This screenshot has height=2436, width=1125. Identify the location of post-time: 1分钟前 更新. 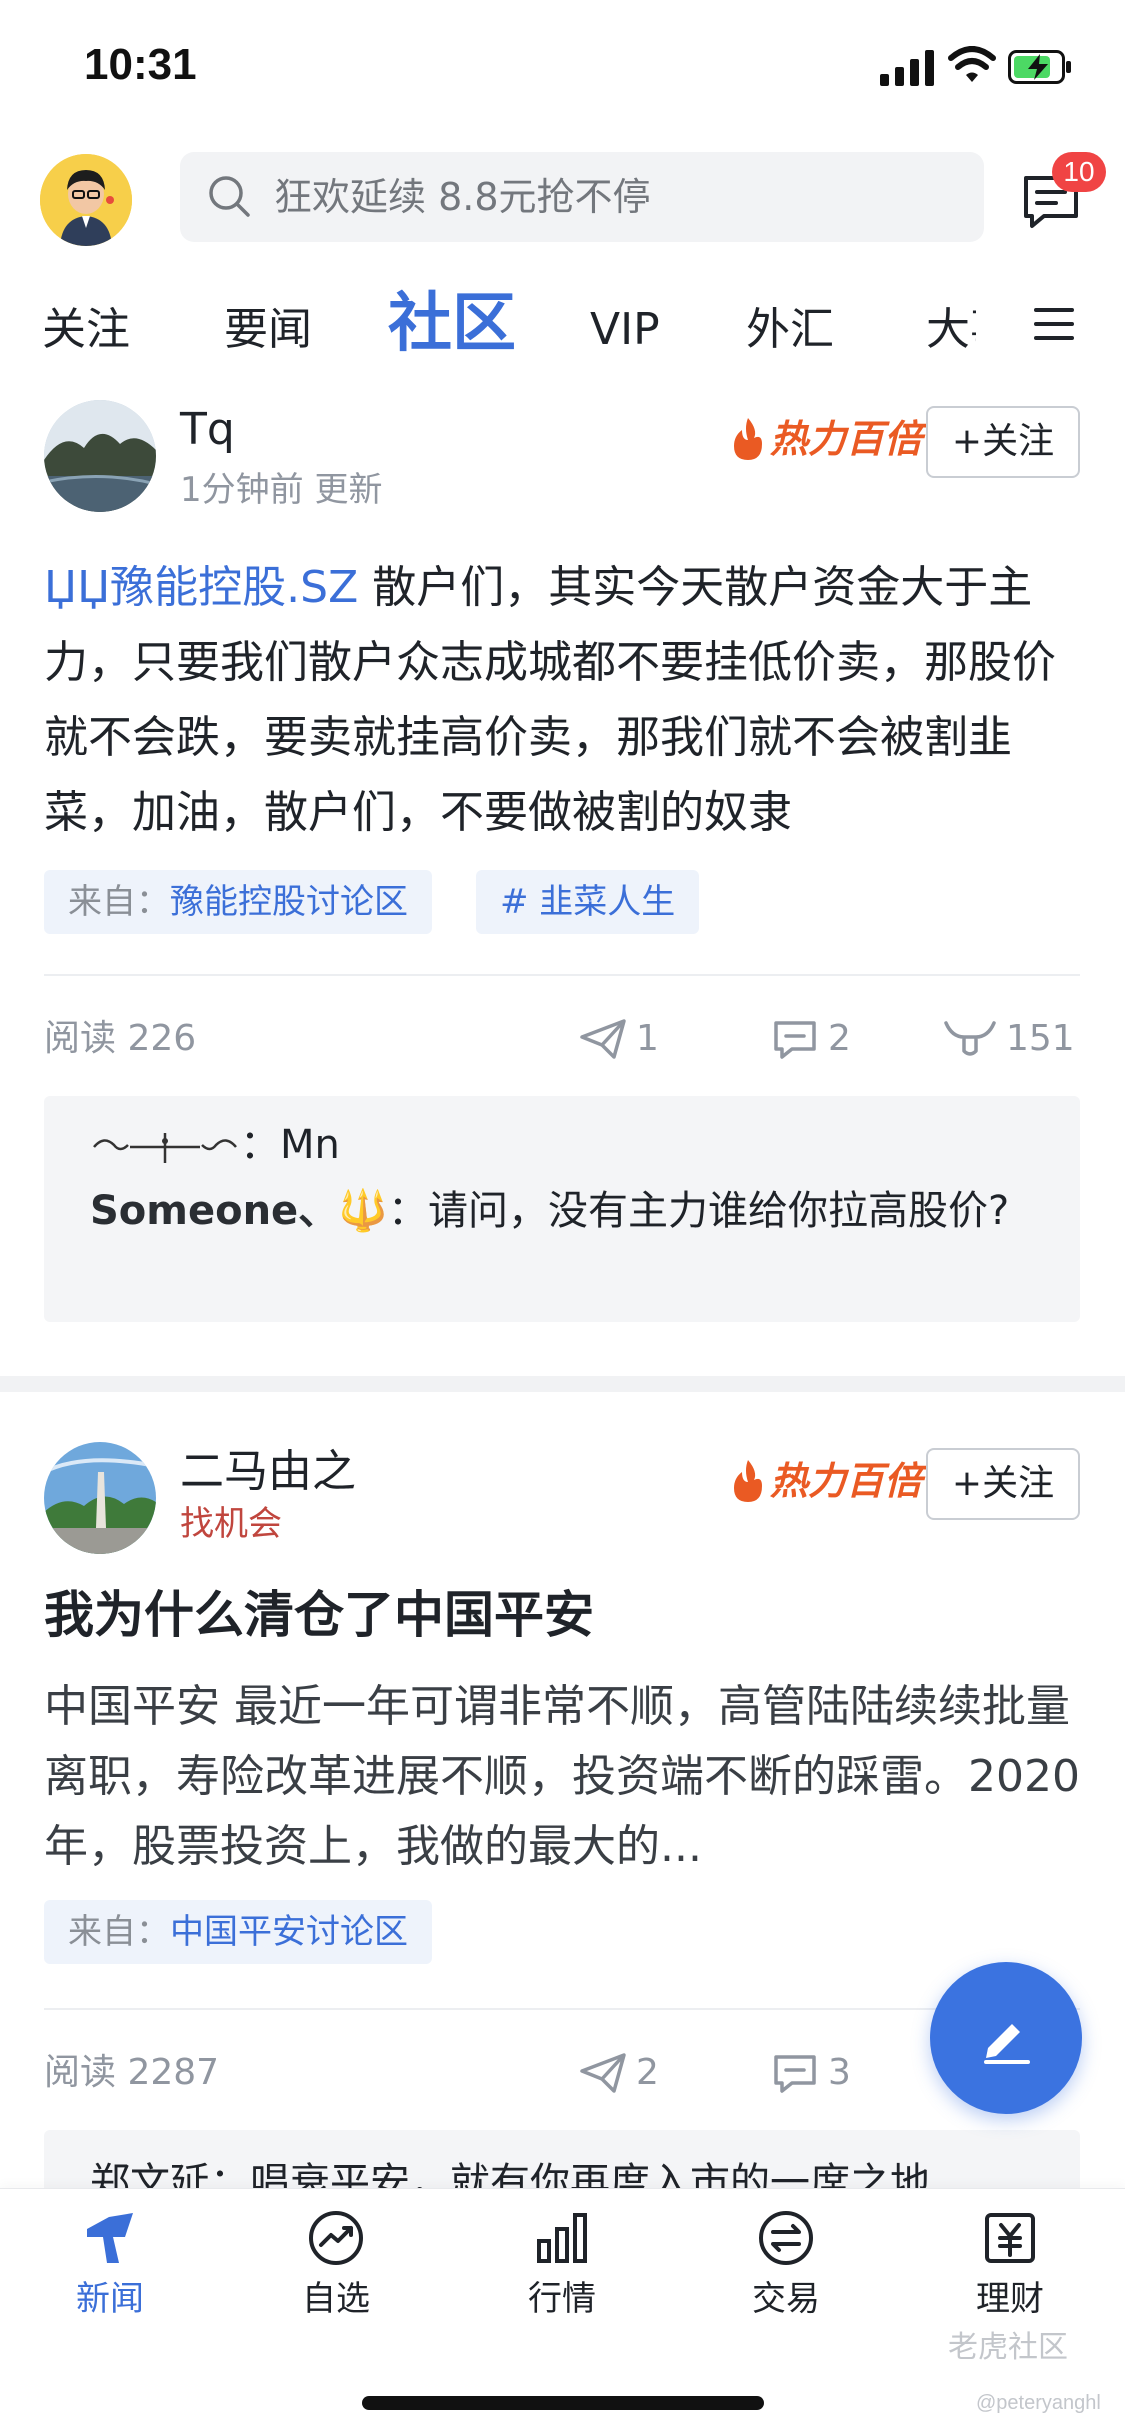
(281, 490).